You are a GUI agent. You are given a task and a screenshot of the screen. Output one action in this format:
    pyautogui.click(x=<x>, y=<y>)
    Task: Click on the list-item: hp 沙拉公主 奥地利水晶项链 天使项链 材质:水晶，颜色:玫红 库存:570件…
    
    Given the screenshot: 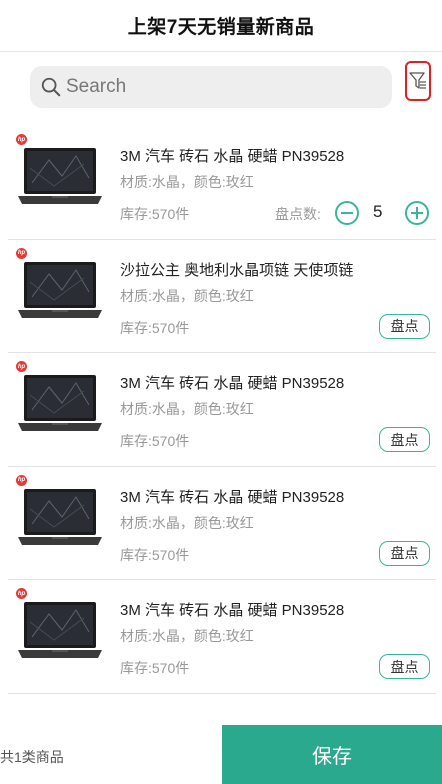 What is the action you would take?
    pyautogui.click(x=222, y=296)
    